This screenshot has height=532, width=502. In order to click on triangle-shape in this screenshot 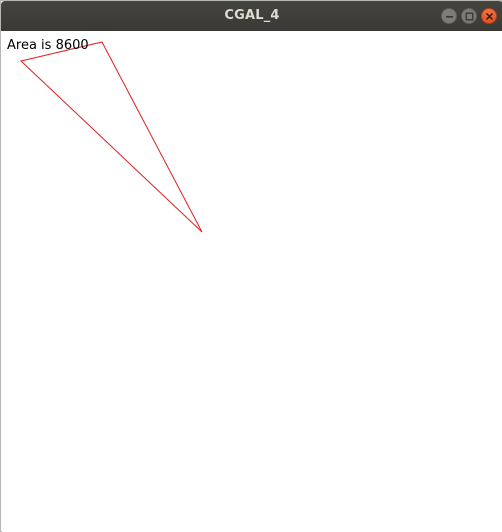, I will do `click(111, 137)`.